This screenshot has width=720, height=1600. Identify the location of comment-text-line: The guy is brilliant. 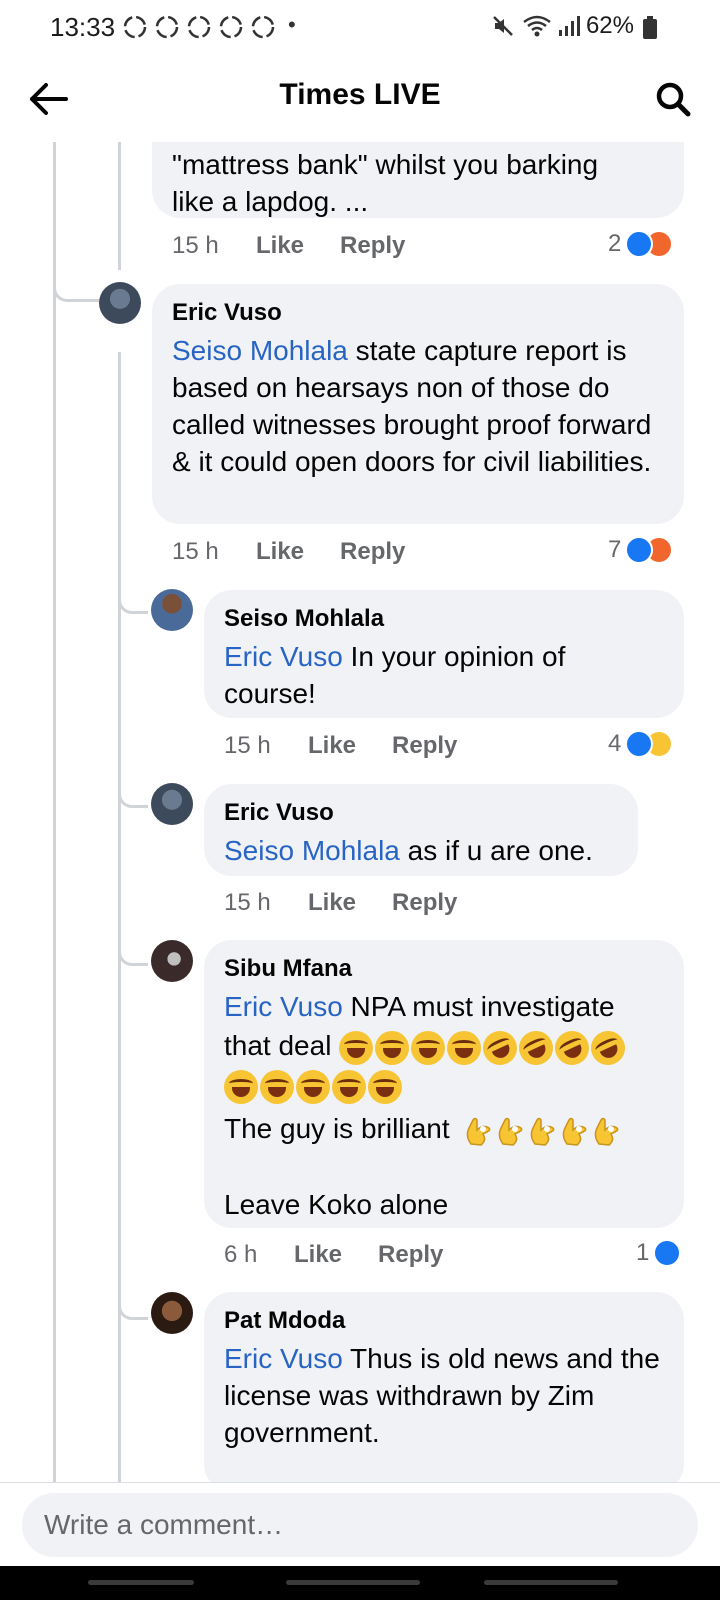
(444, 1129).